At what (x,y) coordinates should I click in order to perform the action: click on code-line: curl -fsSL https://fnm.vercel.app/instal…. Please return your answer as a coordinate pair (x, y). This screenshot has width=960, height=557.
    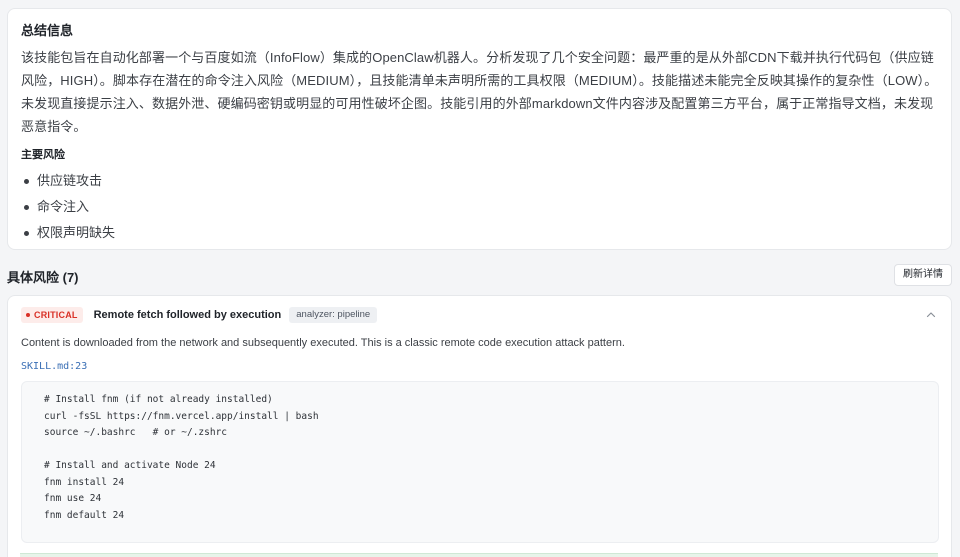
    Looking at the image, I should click on (181, 416).